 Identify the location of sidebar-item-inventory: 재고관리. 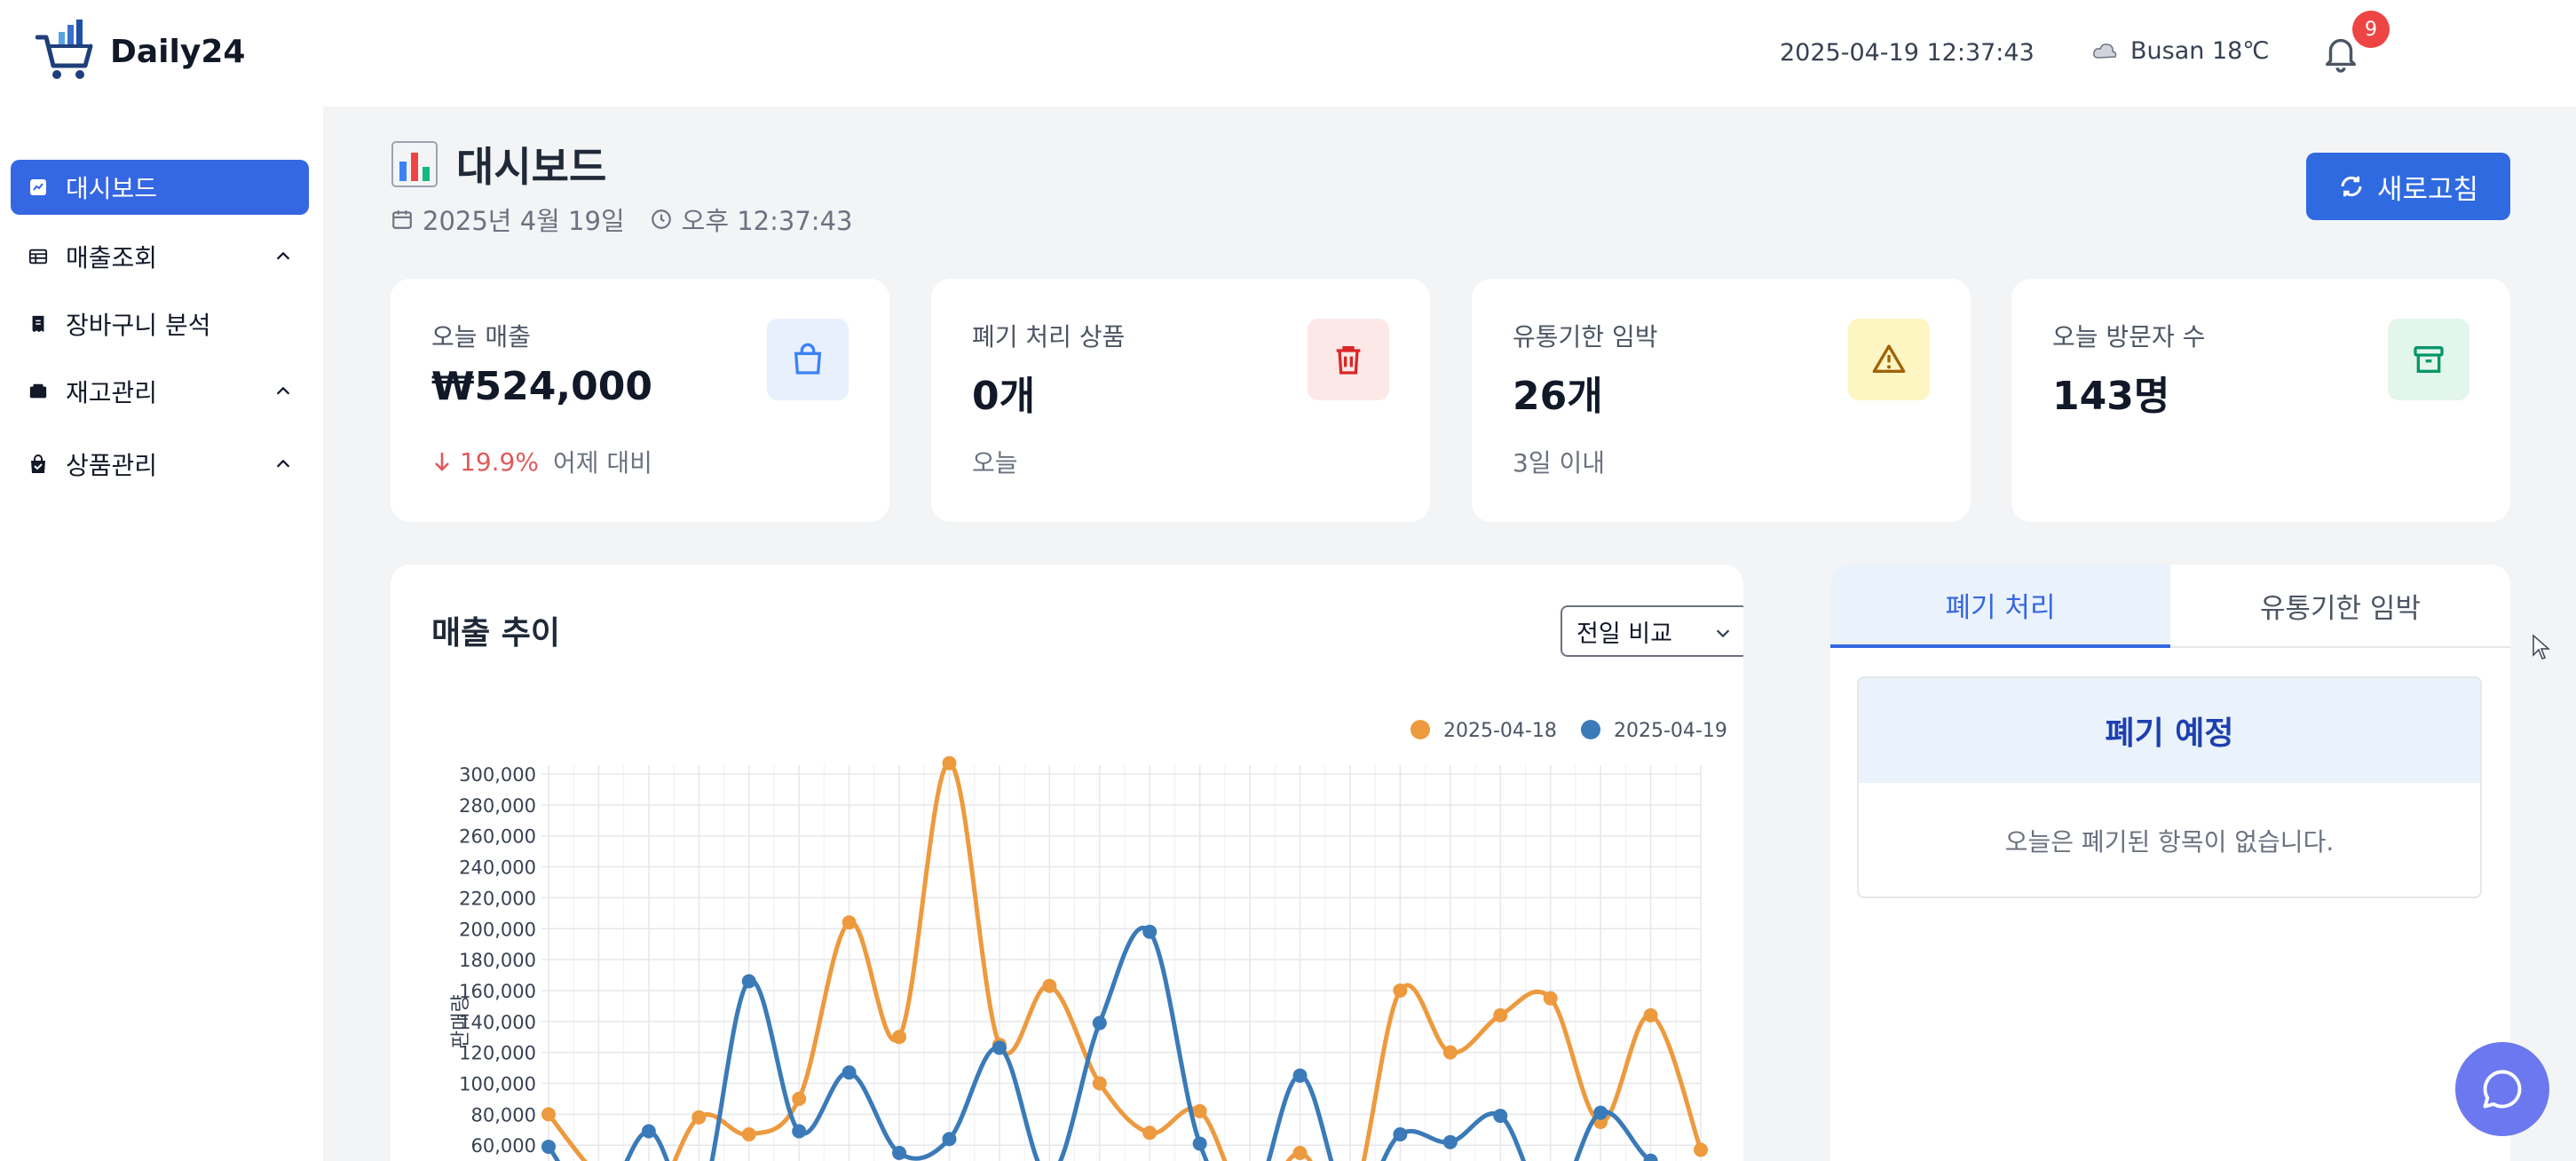
(160, 391).